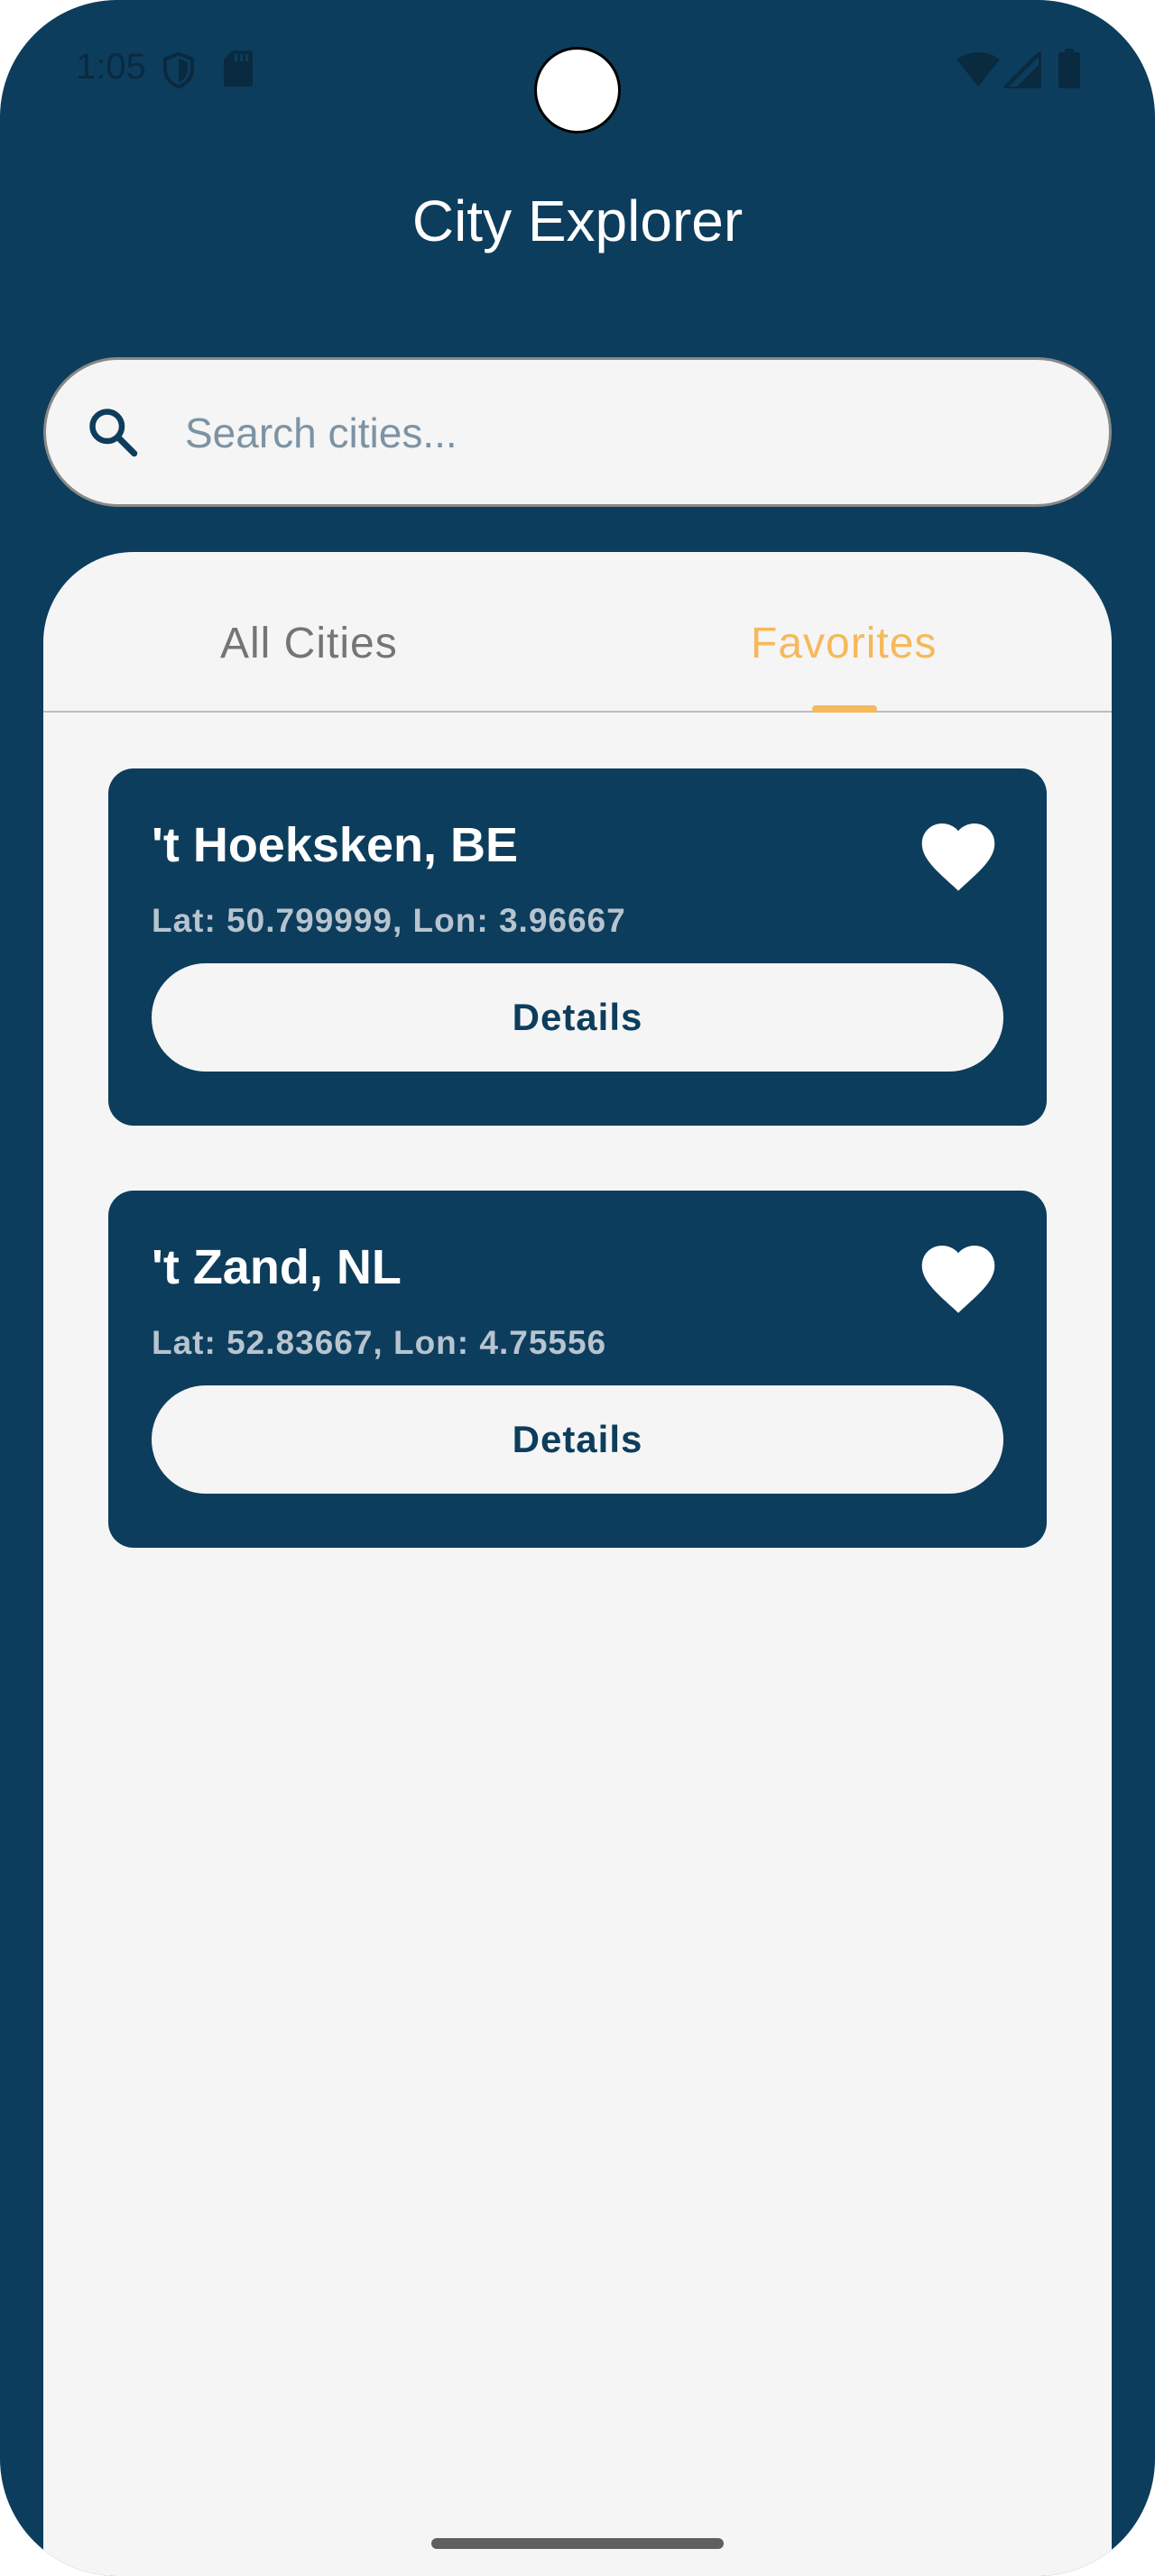 The width and height of the screenshot is (1155, 2576). What do you see at coordinates (577, 90) in the screenshot?
I see `camera-cutout` at bounding box center [577, 90].